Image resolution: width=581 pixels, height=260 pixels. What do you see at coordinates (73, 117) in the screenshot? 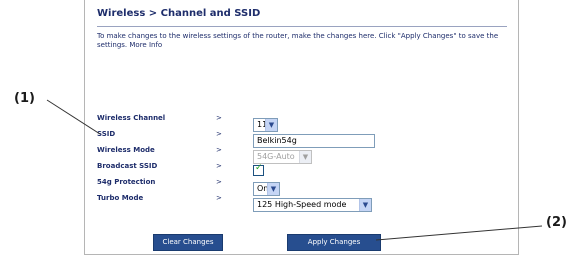
I see `callout-1-leader` at bounding box center [73, 117].